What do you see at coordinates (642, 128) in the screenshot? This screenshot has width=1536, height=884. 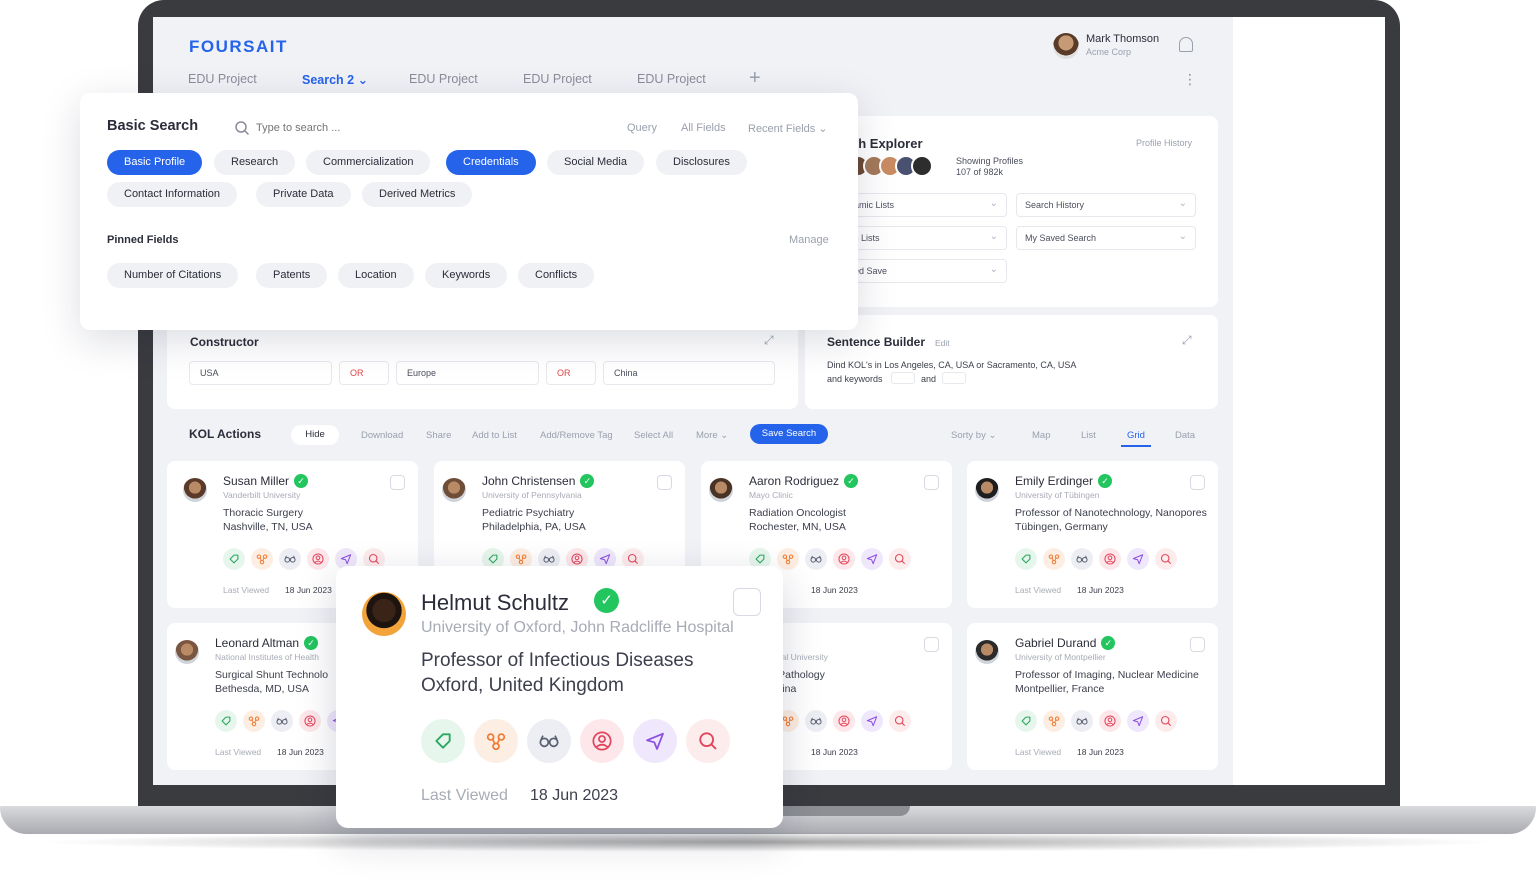 I see `query-tab: Query` at bounding box center [642, 128].